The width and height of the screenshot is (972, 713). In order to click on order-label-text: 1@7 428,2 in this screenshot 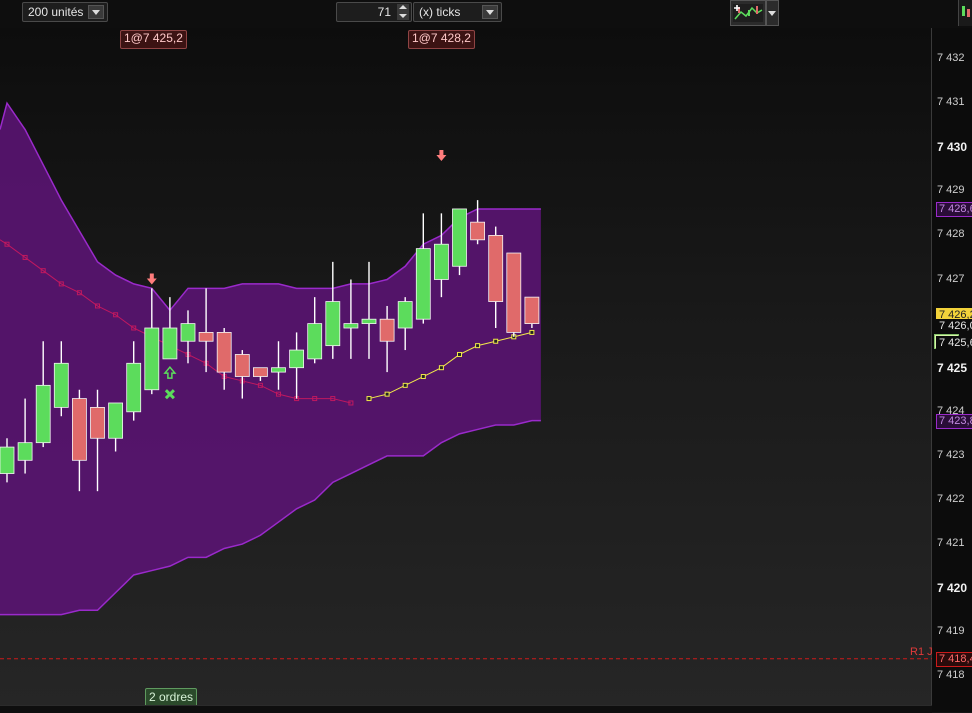, I will do `click(441, 38)`.